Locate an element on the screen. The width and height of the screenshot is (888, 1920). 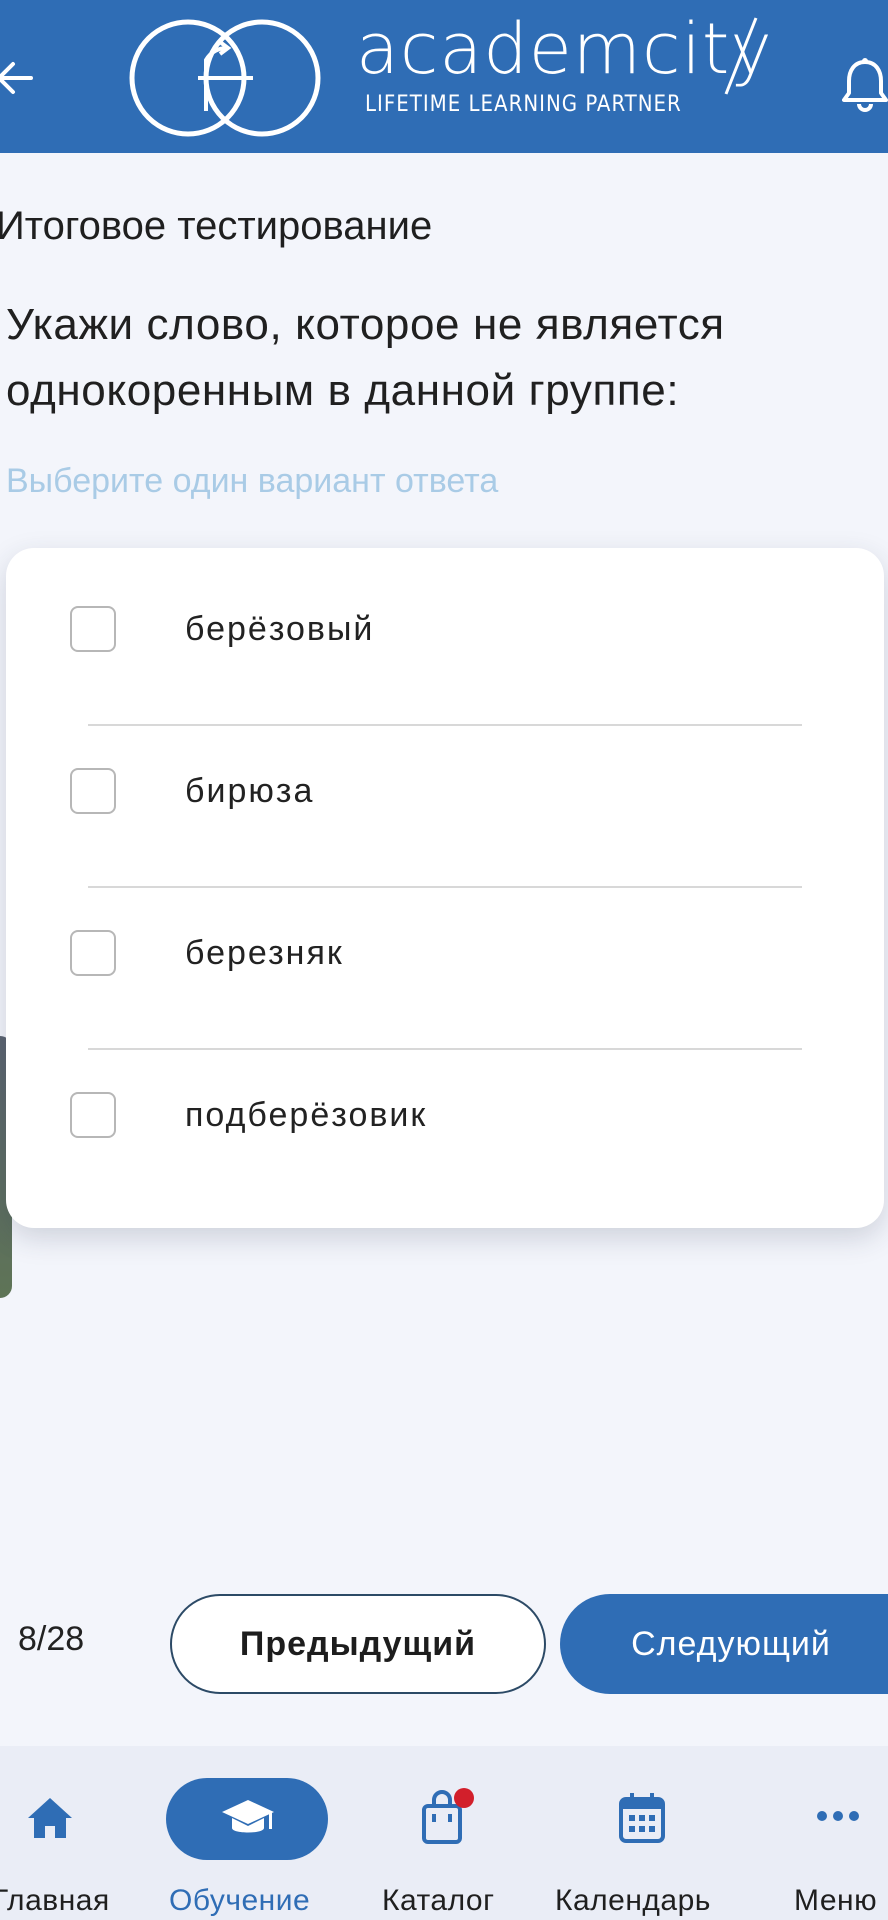
option-item: берёзовый is located at coordinates (445, 629).